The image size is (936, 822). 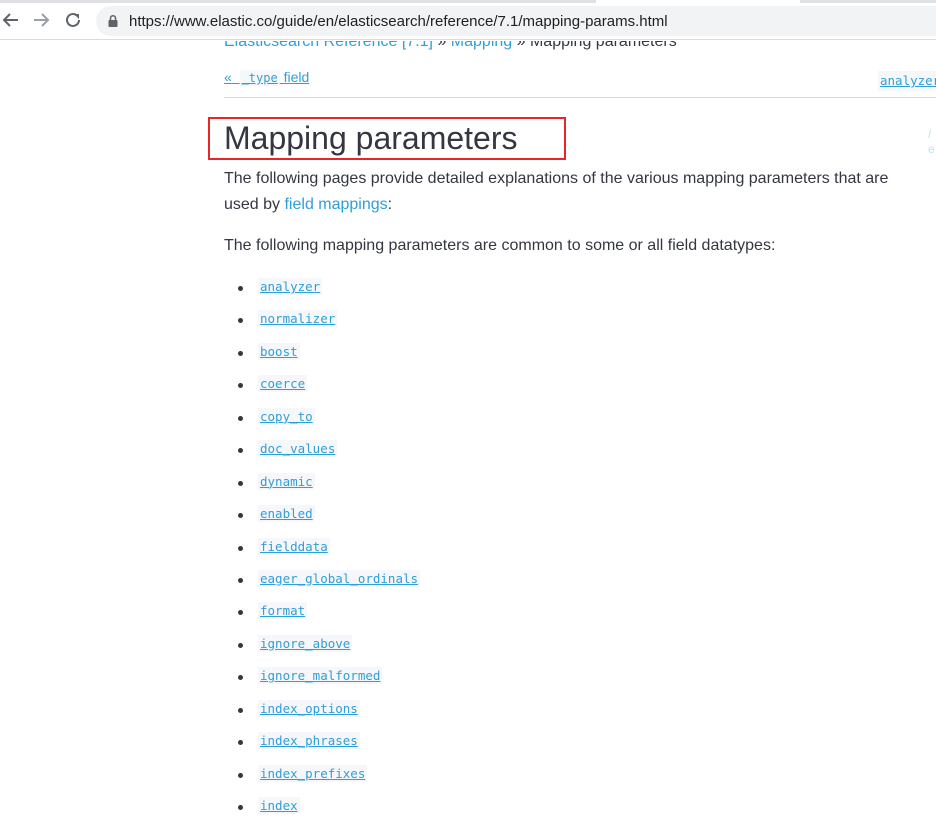 What do you see at coordinates (113, 20) in the screenshot?
I see `lock-icon` at bounding box center [113, 20].